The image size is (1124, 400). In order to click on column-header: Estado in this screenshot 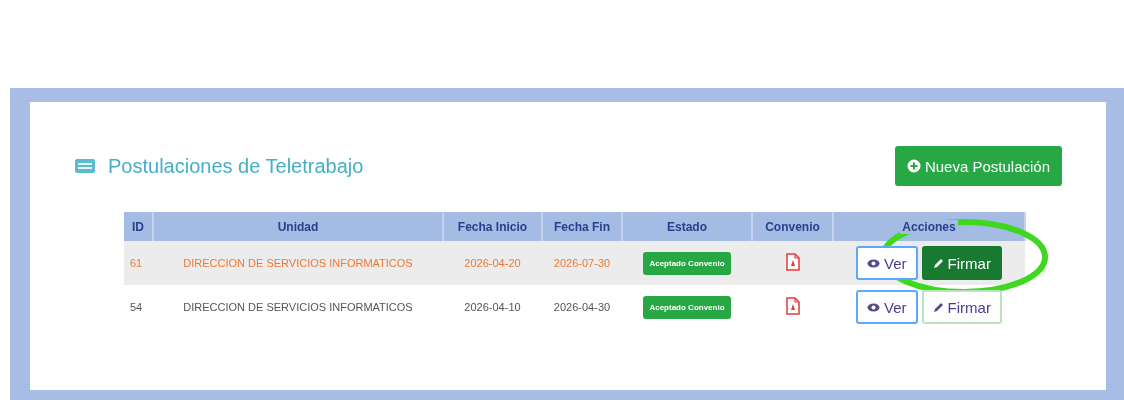, I will do `click(687, 226)`.